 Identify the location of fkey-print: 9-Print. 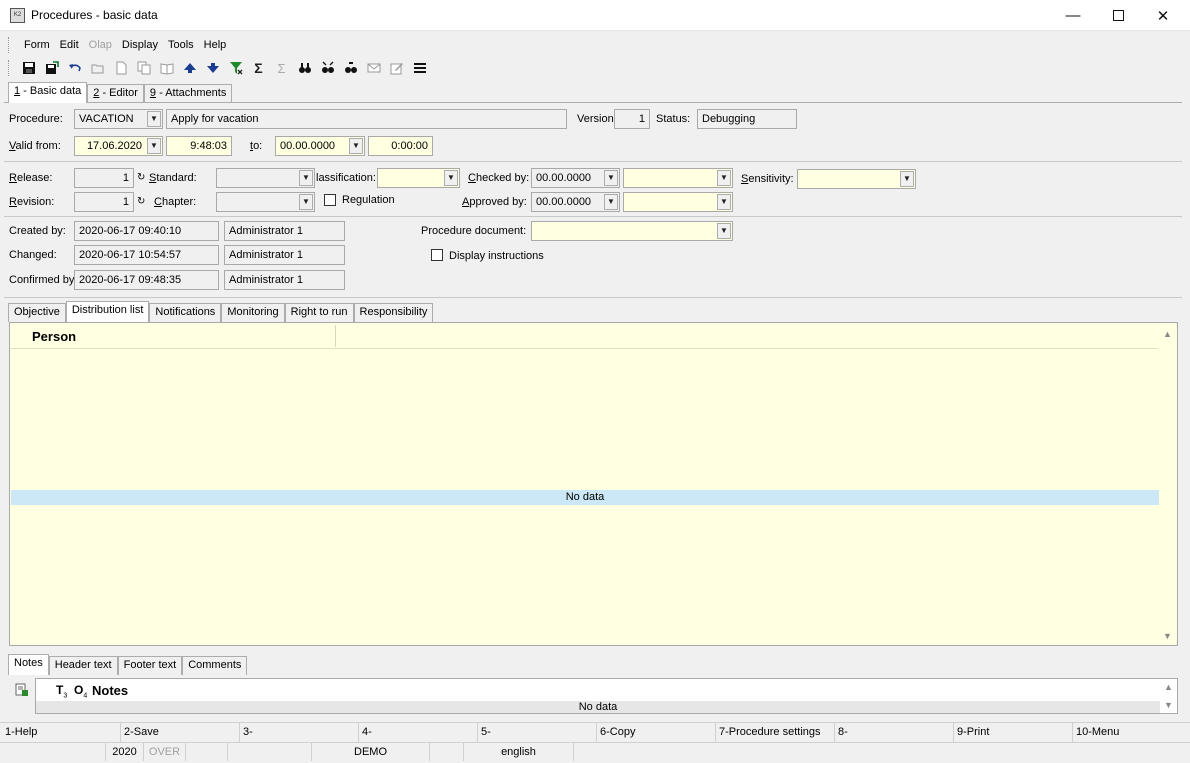
(1014, 732).